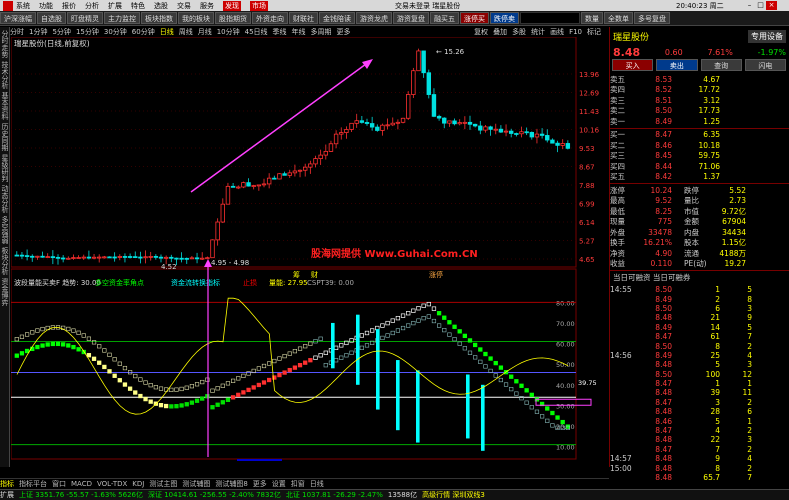 The width and height of the screenshot is (789, 500). Describe the element at coordinates (677, 65) in the screenshot. I see `sell-button: 卖出` at that location.